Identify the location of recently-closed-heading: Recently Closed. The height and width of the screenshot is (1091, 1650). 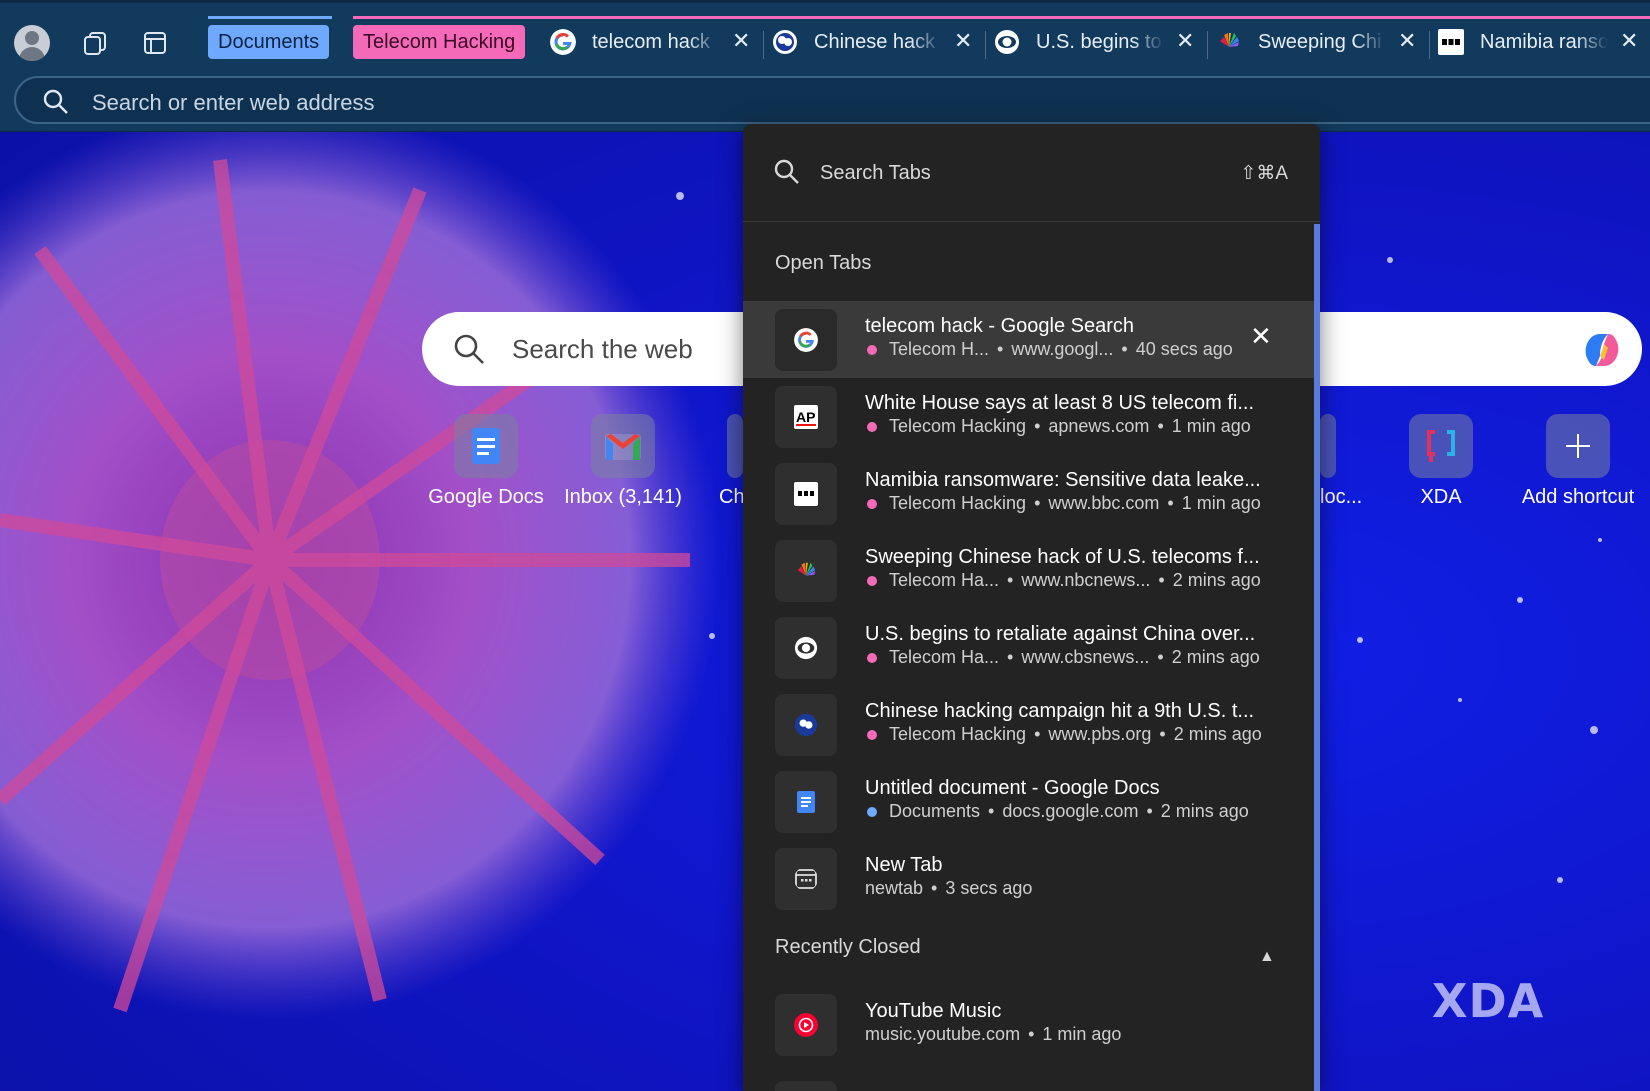
(848, 947).